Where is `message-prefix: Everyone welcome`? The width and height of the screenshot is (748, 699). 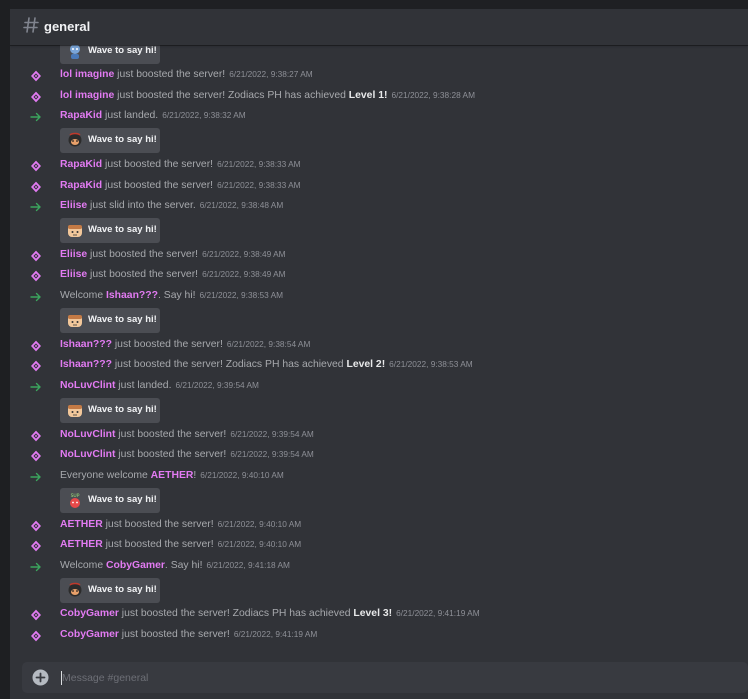 message-prefix: Everyone welcome is located at coordinates (105, 475).